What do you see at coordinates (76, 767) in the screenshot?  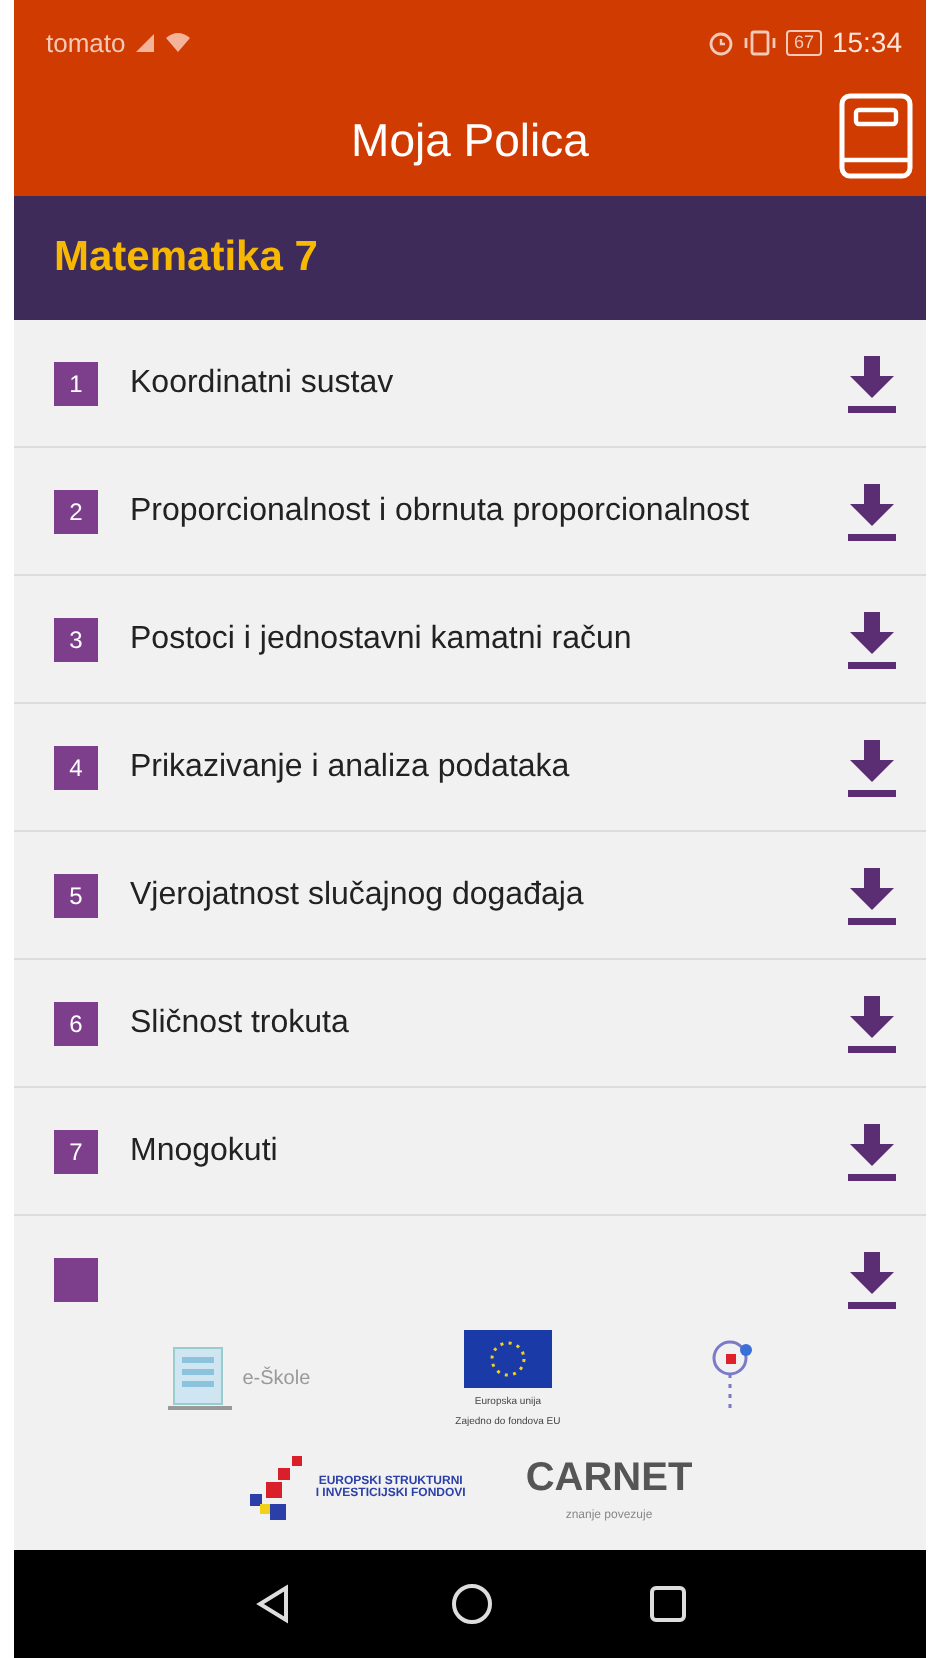 I see `chapter-number: 4` at bounding box center [76, 767].